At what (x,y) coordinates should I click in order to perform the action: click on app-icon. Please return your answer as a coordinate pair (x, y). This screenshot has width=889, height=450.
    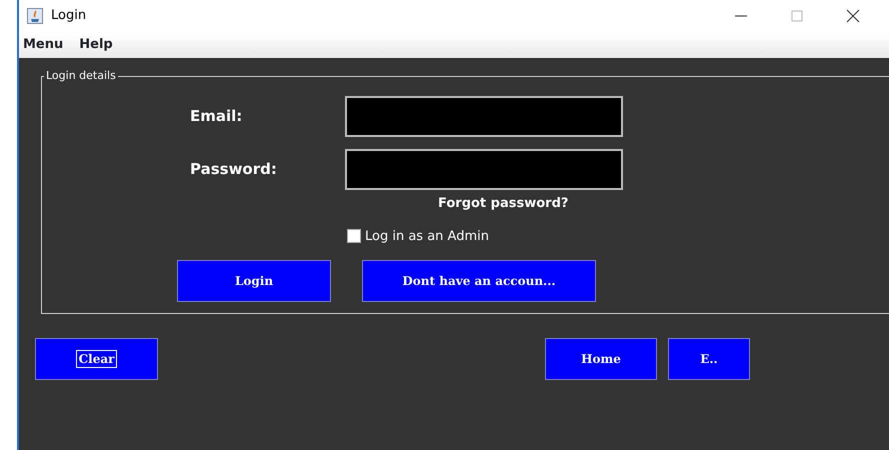
    Looking at the image, I should click on (35, 16).